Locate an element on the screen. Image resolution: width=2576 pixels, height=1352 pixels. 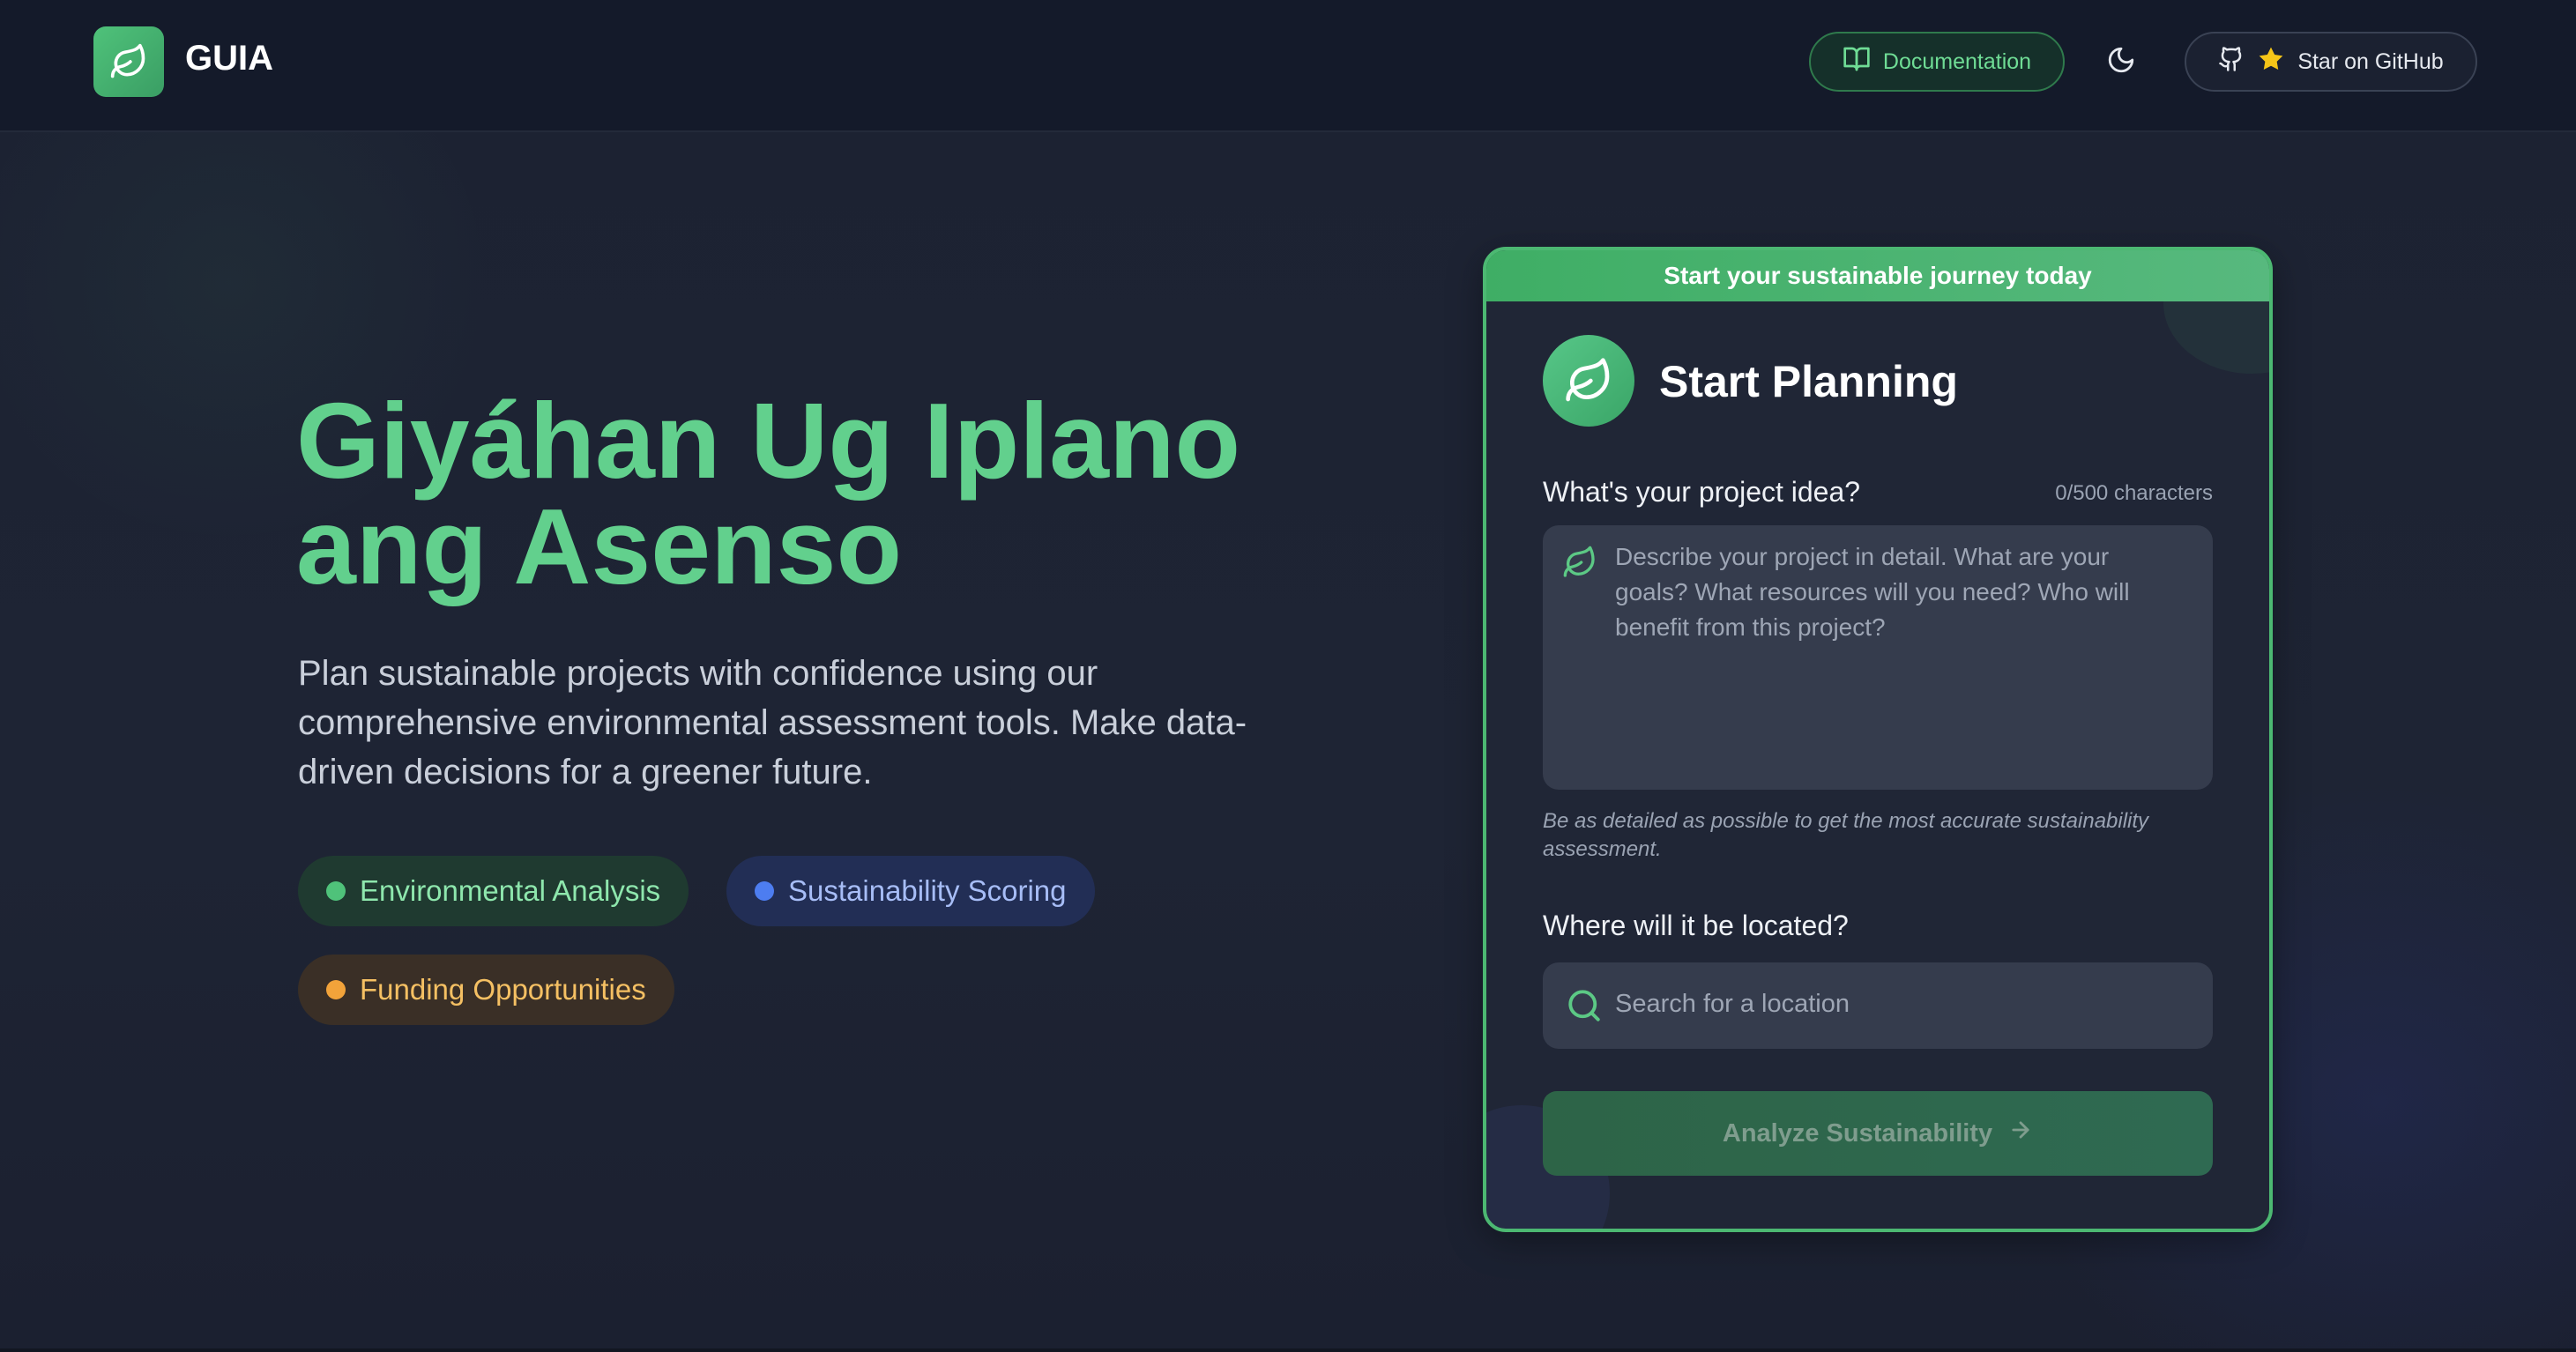
github-star-button: Star on GitHub is located at coordinates (2331, 62).